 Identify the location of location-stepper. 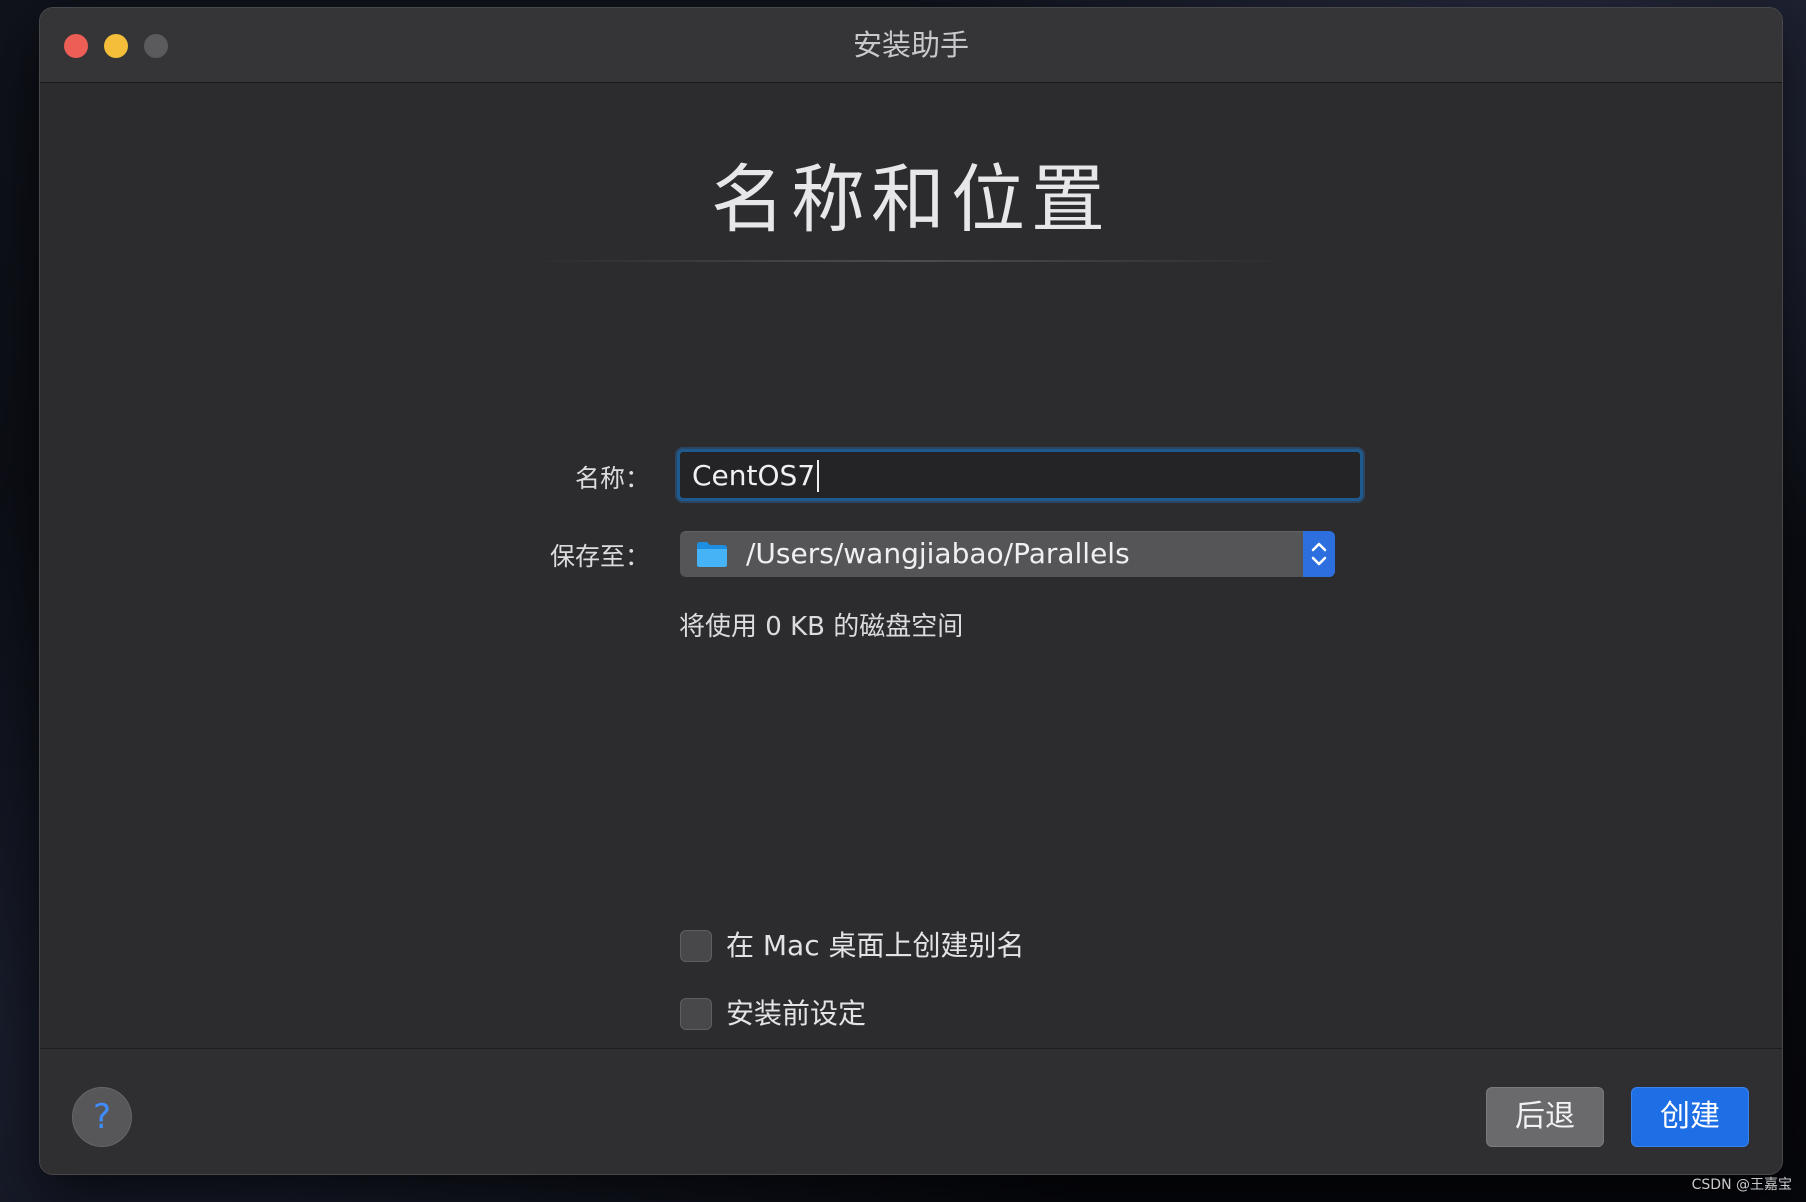
(1319, 554).